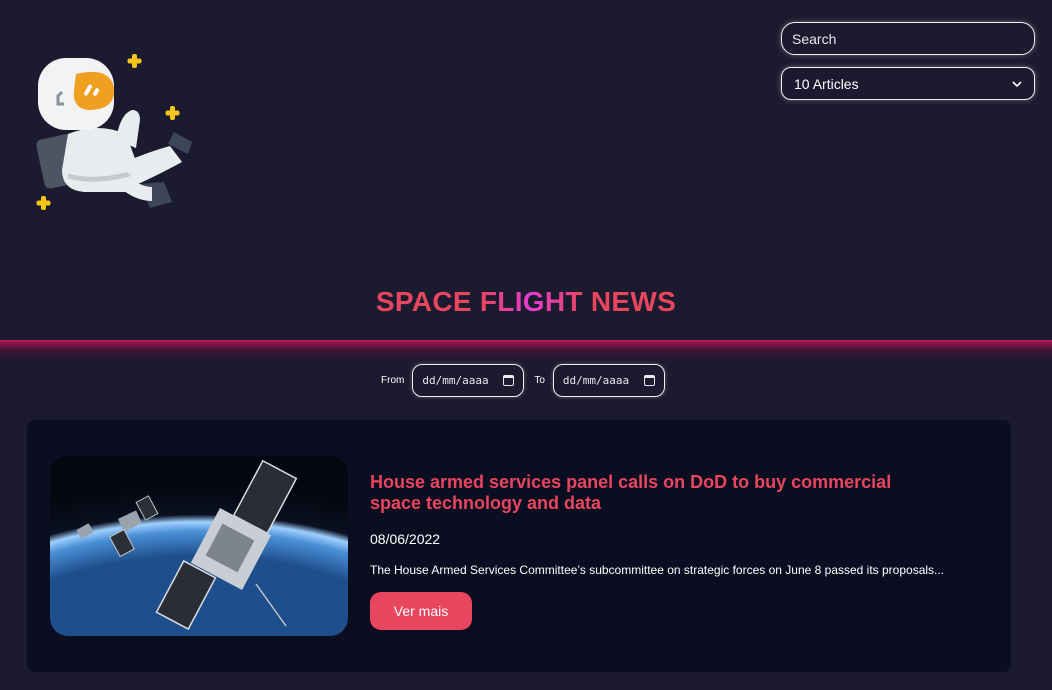 The height and width of the screenshot is (690, 1052). I want to click on from-date-input: dd/mm/aaaa, so click(468, 380).